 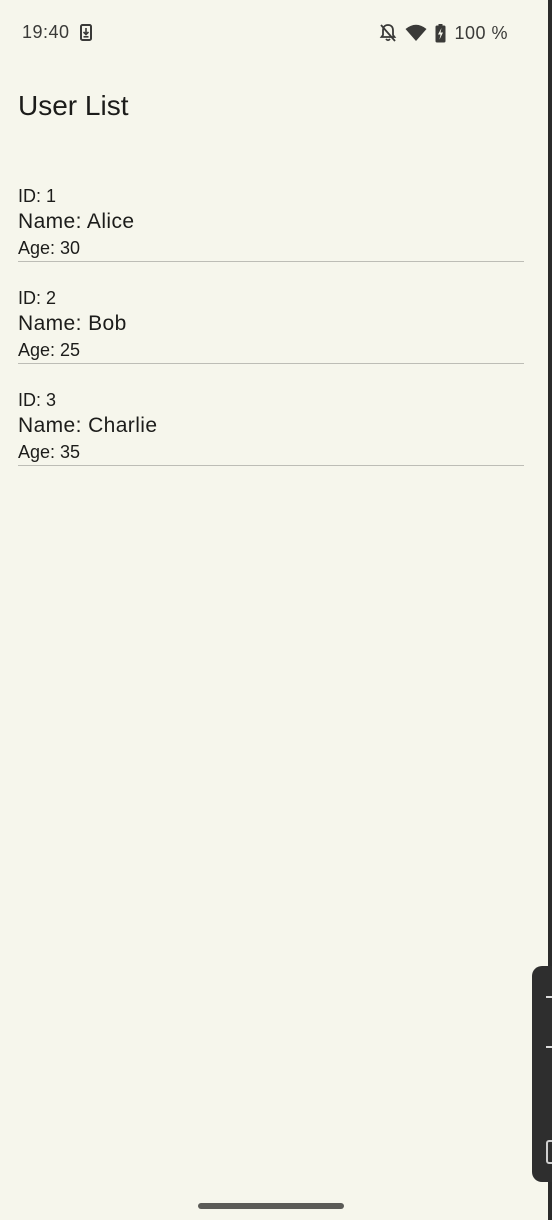 I want to click on panel-square-icon, so click(x=549, y=1152).